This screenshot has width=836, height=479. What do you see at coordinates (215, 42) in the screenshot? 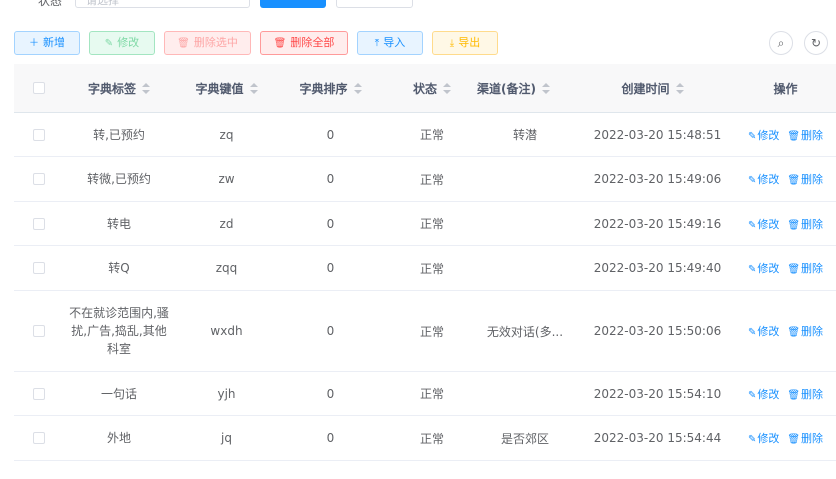
I see `delete-selected-label: 删除选中` at bounding box center [215, 42].